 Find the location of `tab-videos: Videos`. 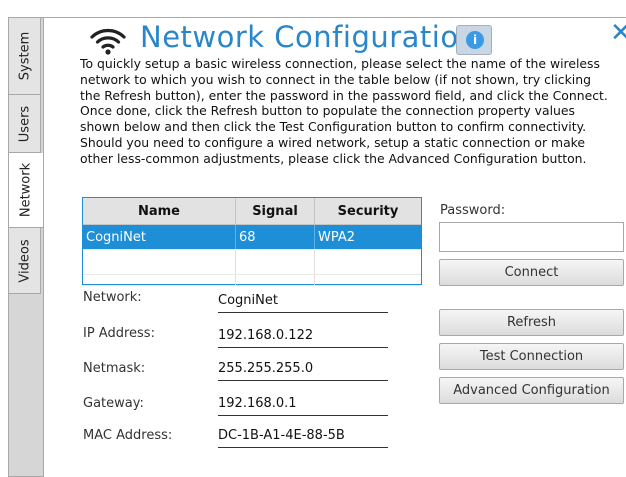

tab-videos: Videos is located at coordinates (25, 261).